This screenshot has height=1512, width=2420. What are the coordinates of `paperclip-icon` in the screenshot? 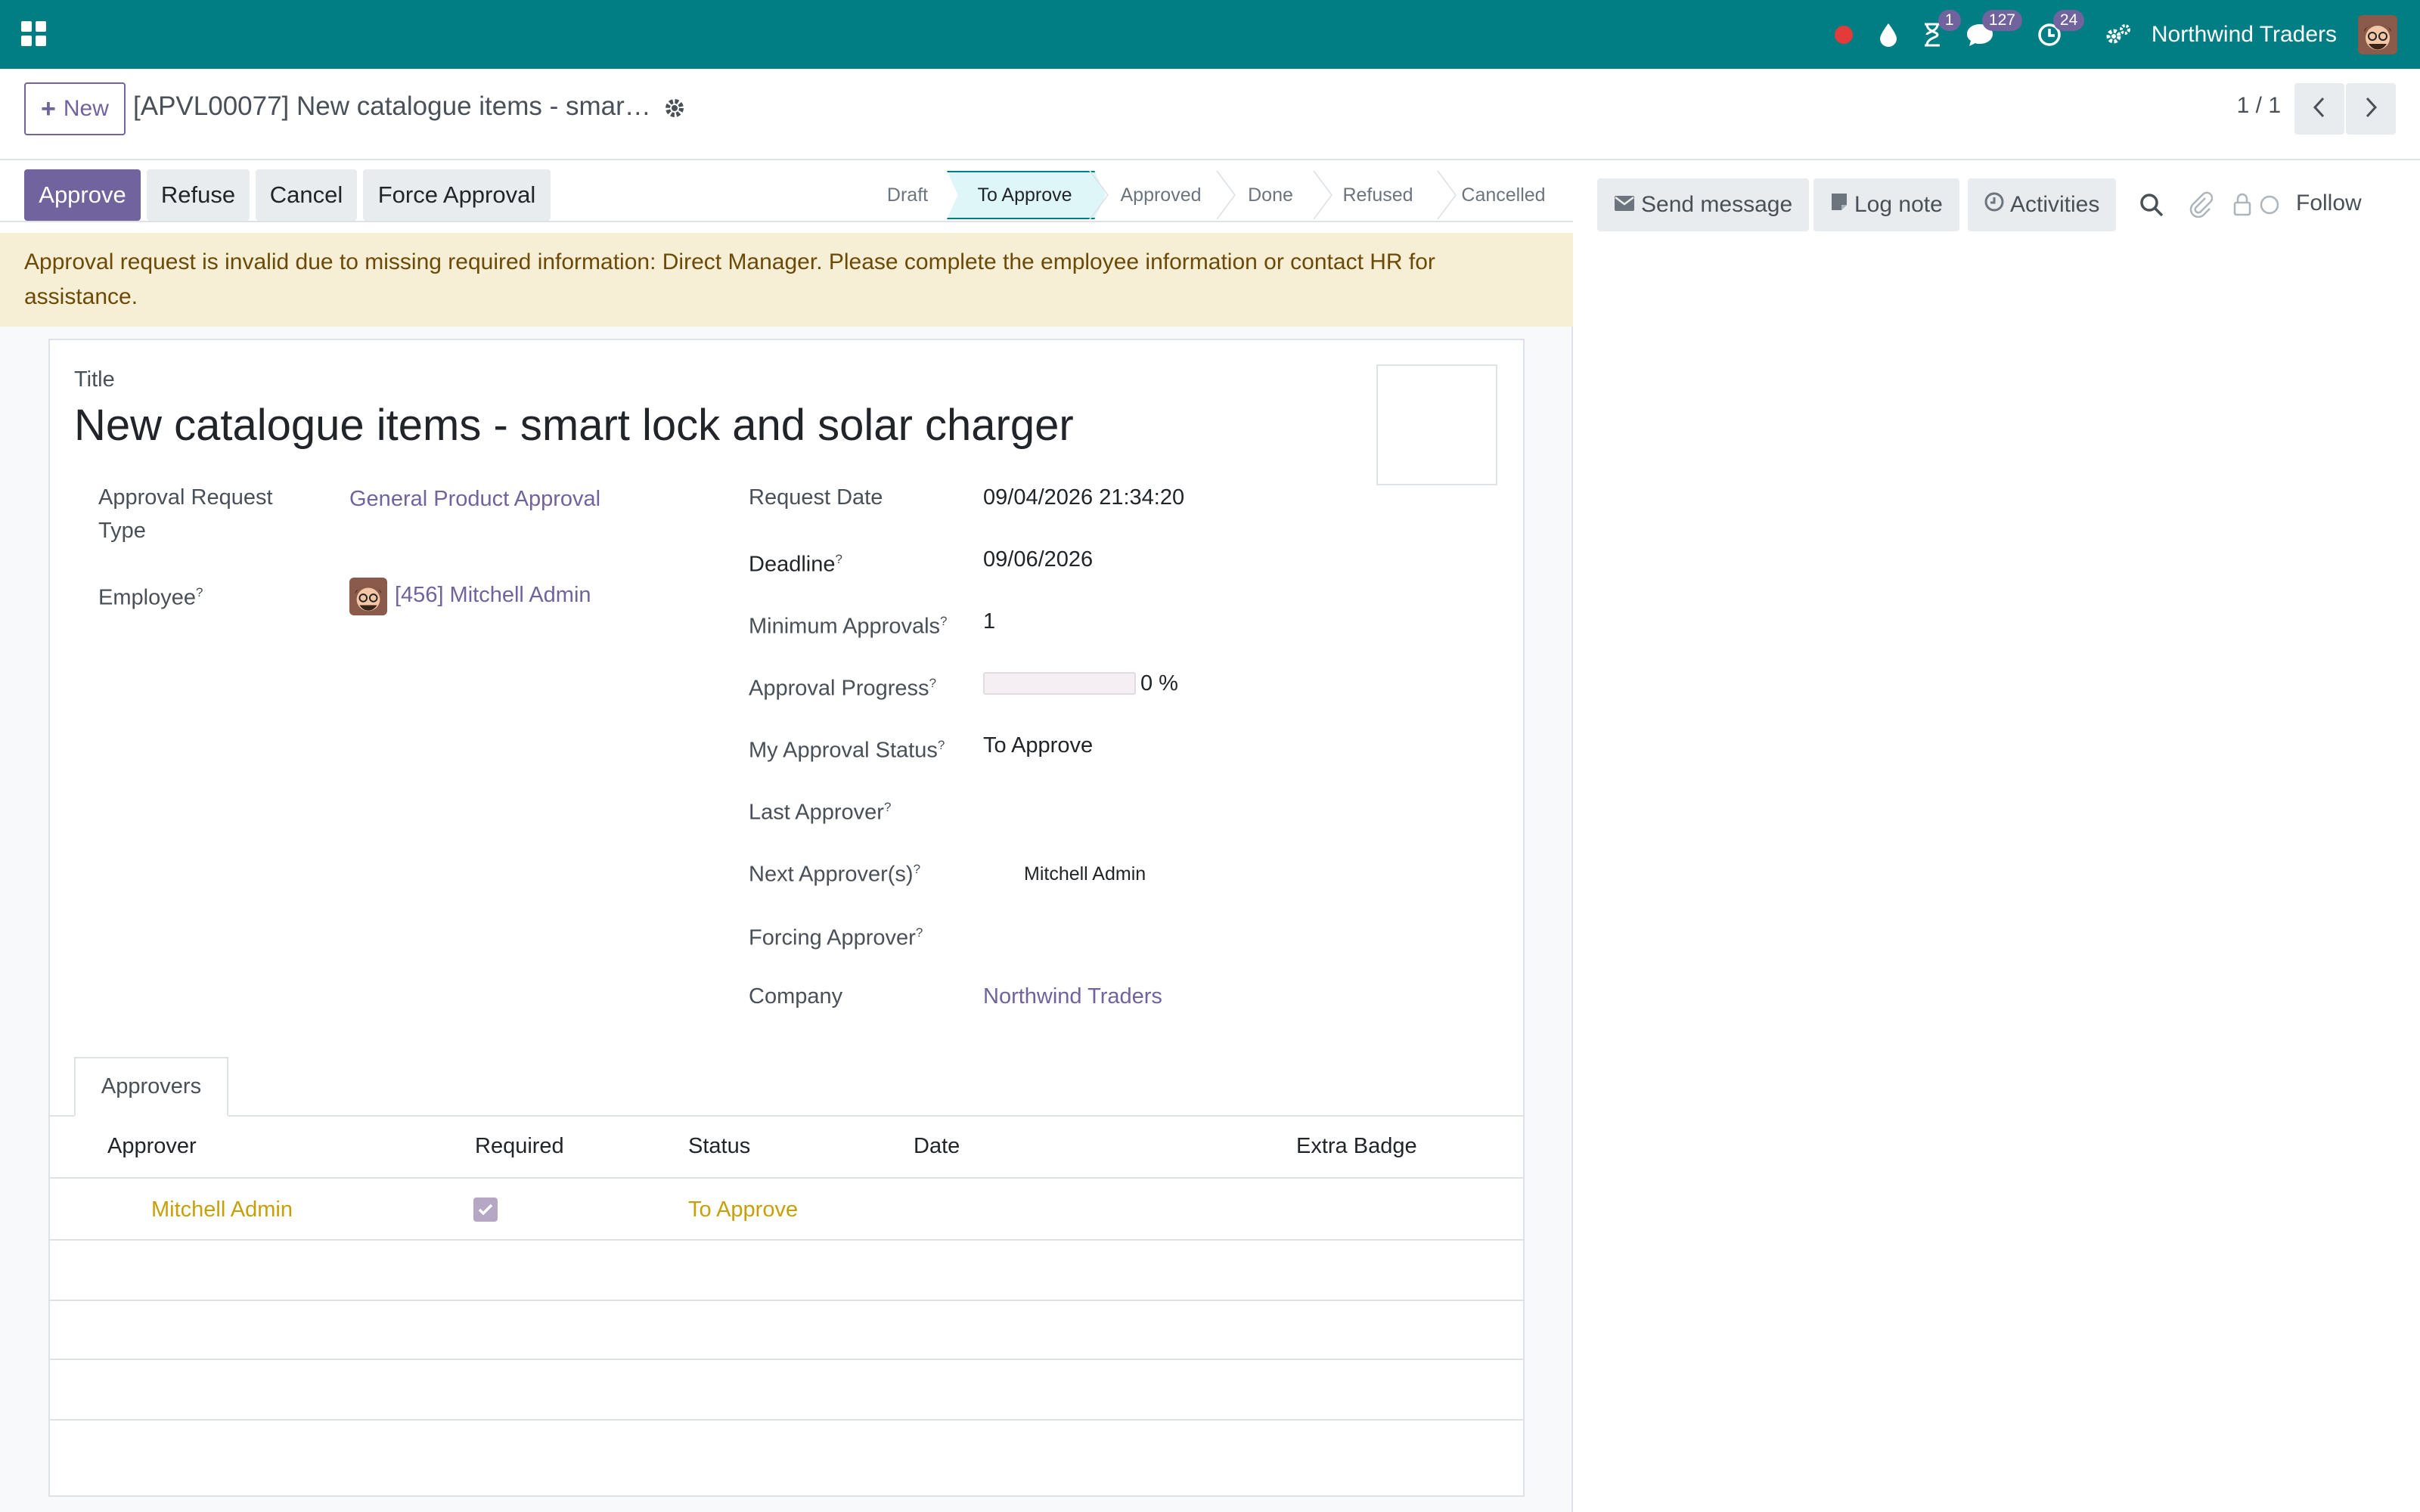 It's located at (2200, 206).